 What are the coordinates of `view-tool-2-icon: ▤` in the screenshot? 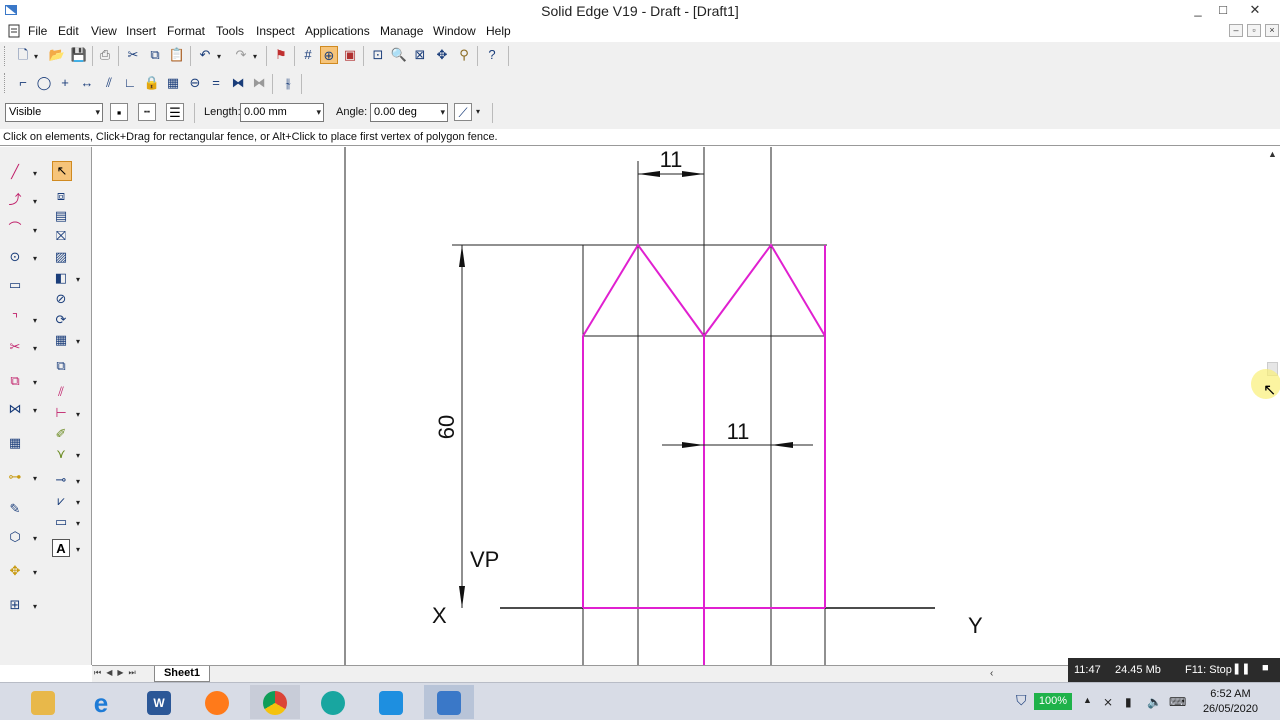 It's located at (61, 216).